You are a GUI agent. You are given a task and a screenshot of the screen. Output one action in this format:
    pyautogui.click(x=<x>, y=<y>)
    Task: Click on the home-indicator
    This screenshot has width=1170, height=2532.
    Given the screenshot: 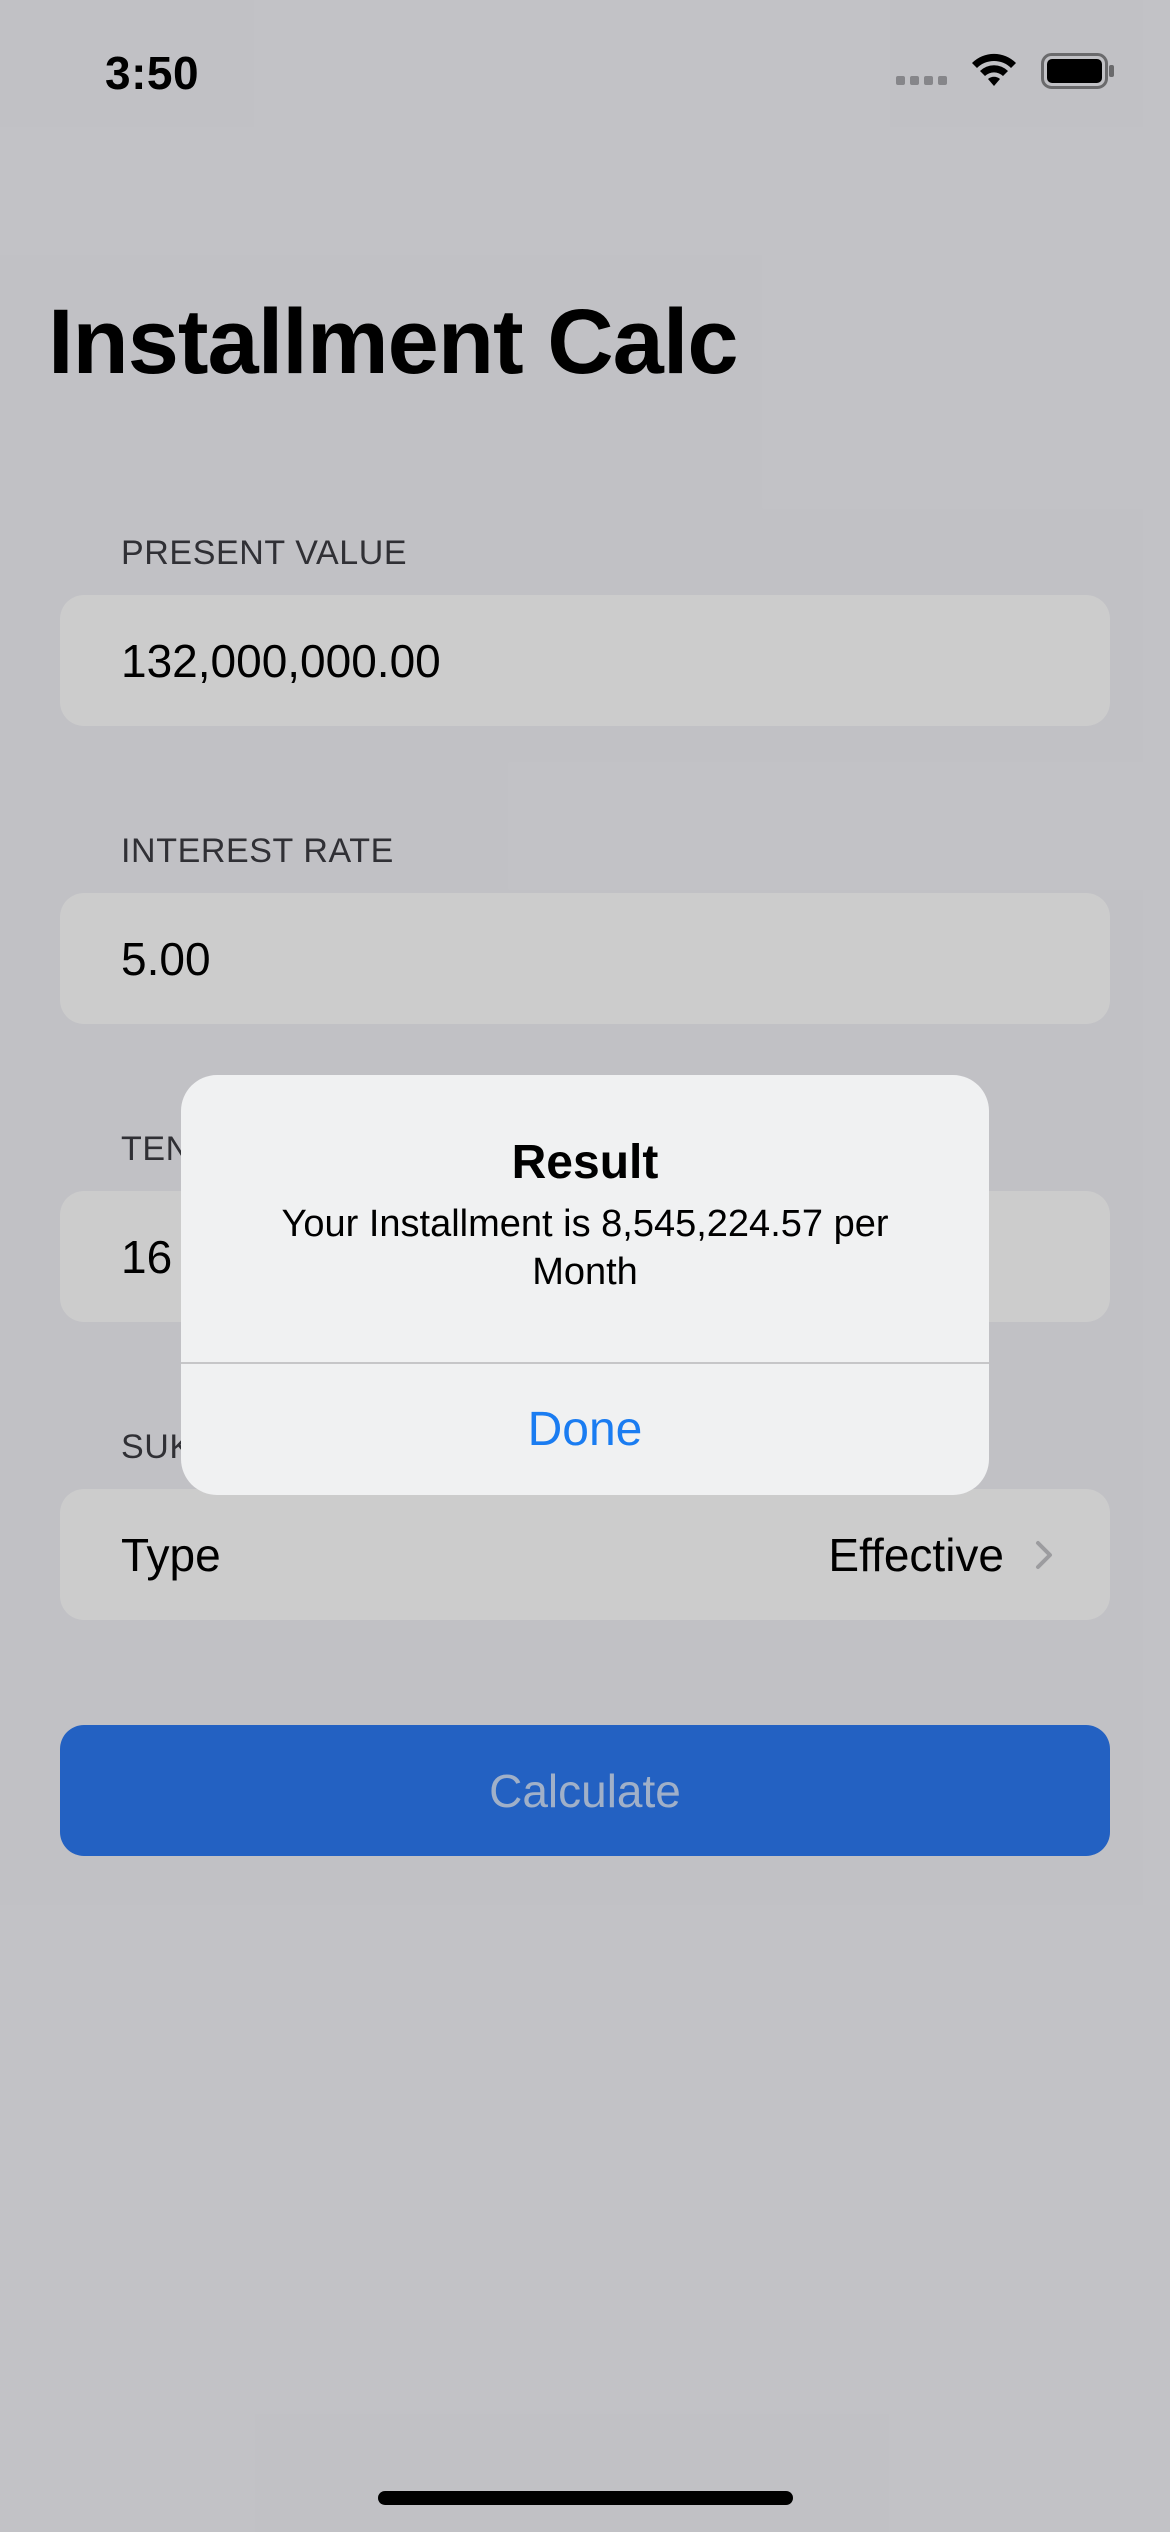 What is the action you would take?
    pyautogui.click(x=585, y=2498)
    